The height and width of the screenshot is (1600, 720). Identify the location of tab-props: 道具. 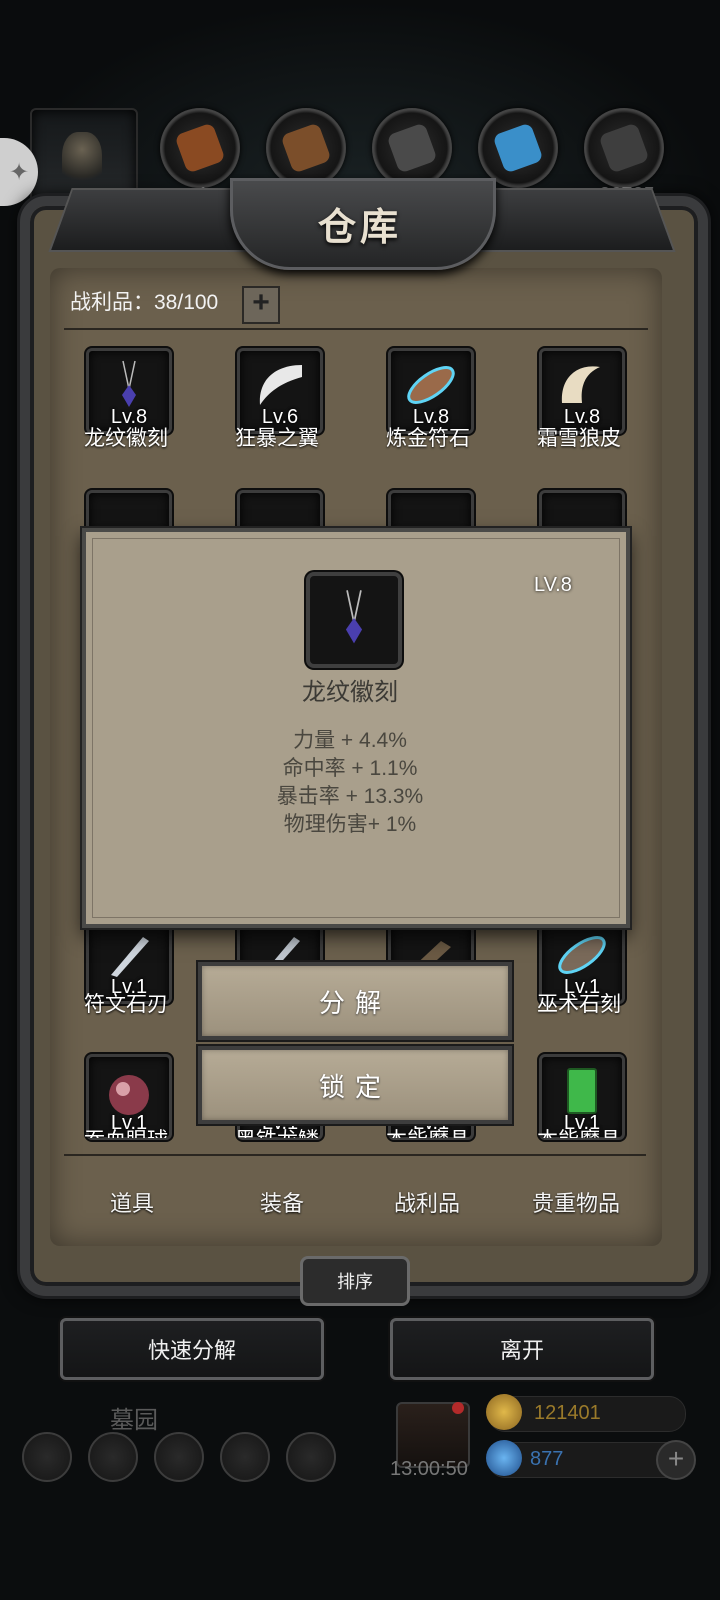
(132, 1202).